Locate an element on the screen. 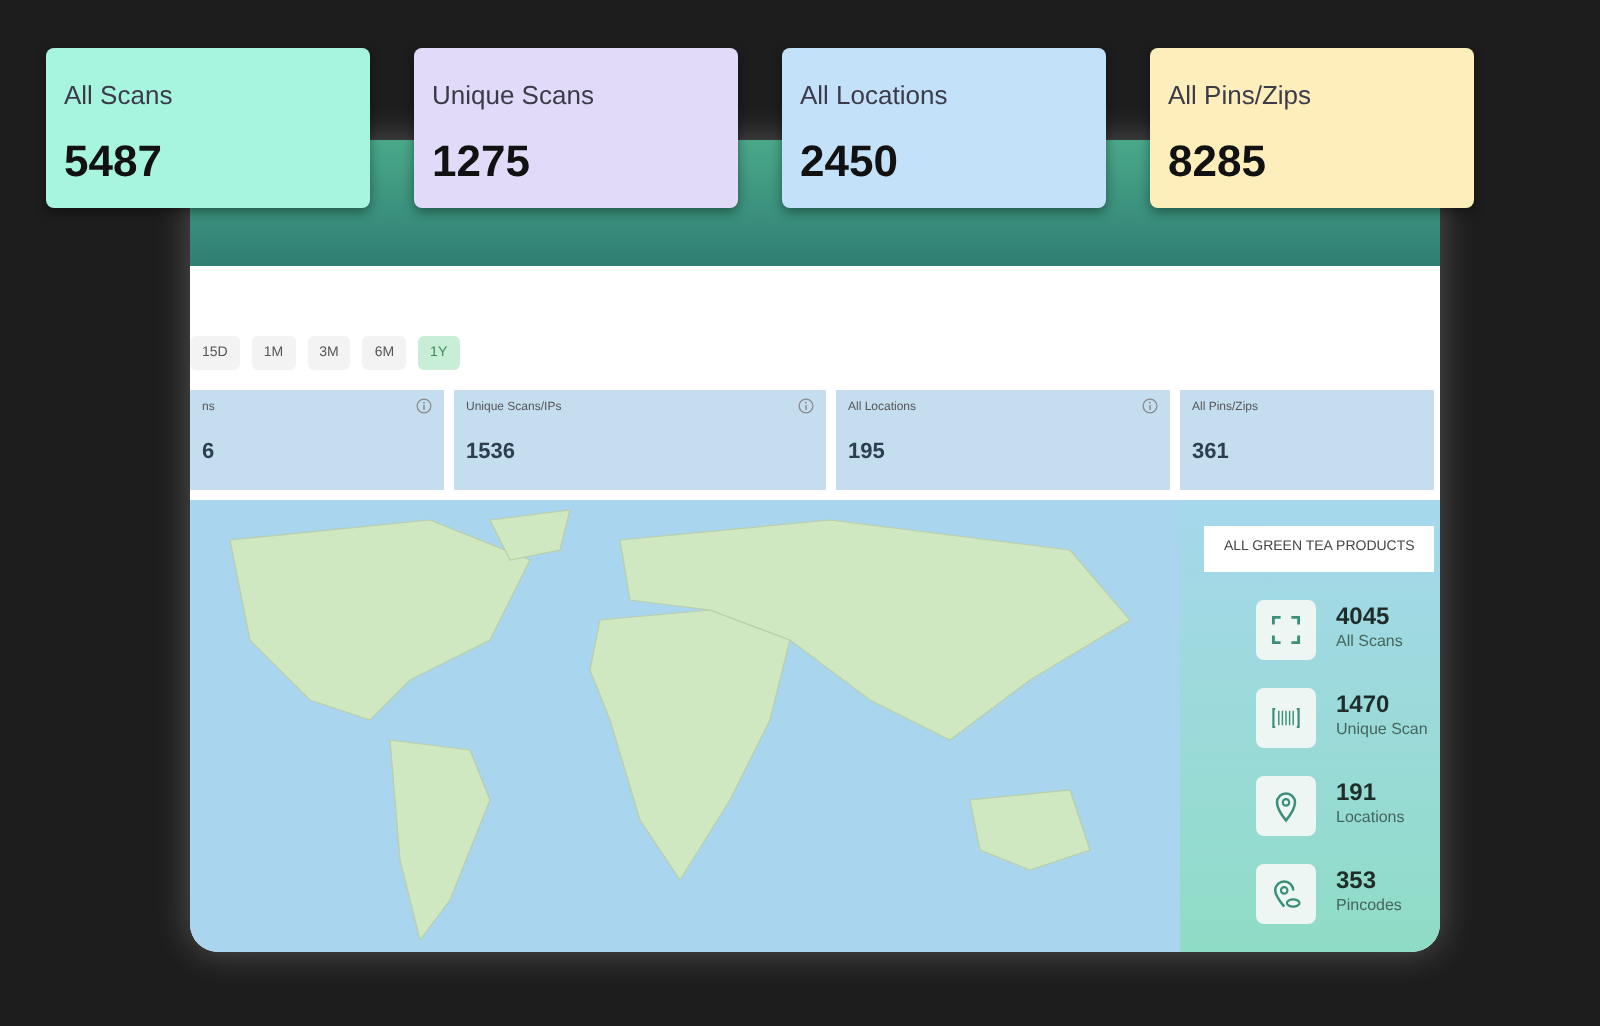  card-label: All Pins/Zips is located at coordinates (1241, 96).